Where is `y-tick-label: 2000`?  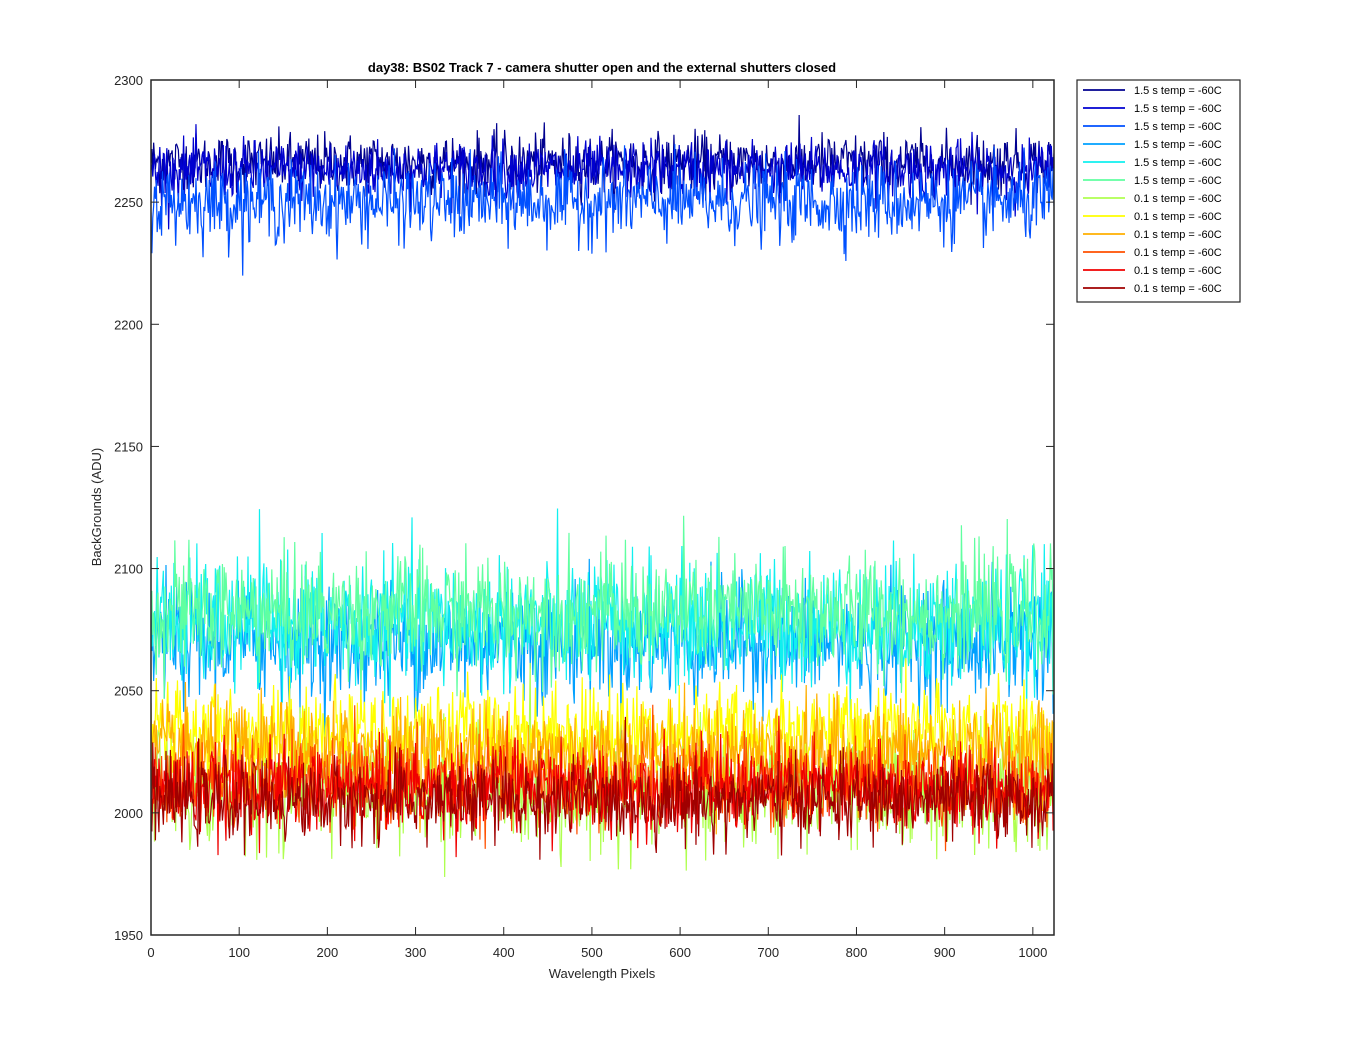
y-tick-label: 2000 is located at coordinates (128, 813).